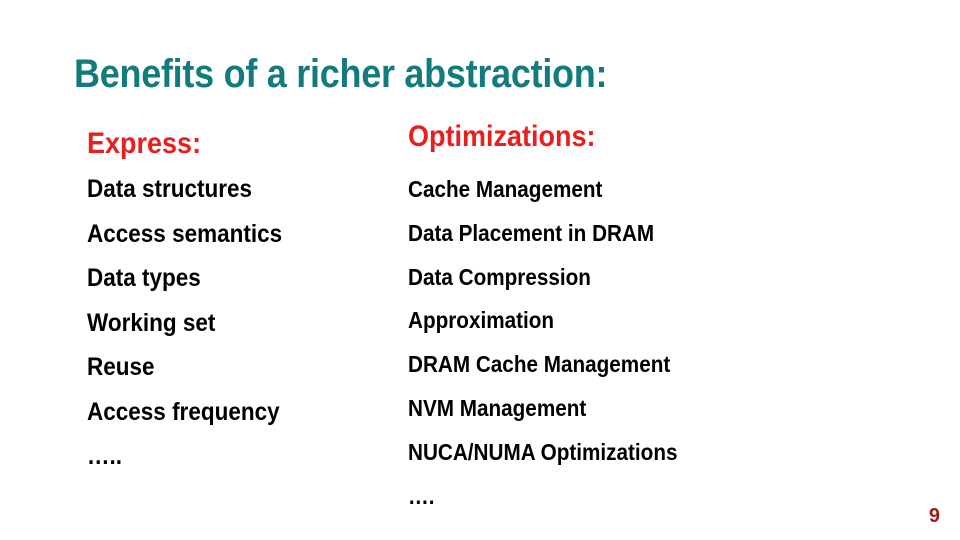  I want to click on slide-title: Benefits of a richer abstraction:, so click(341, 74).